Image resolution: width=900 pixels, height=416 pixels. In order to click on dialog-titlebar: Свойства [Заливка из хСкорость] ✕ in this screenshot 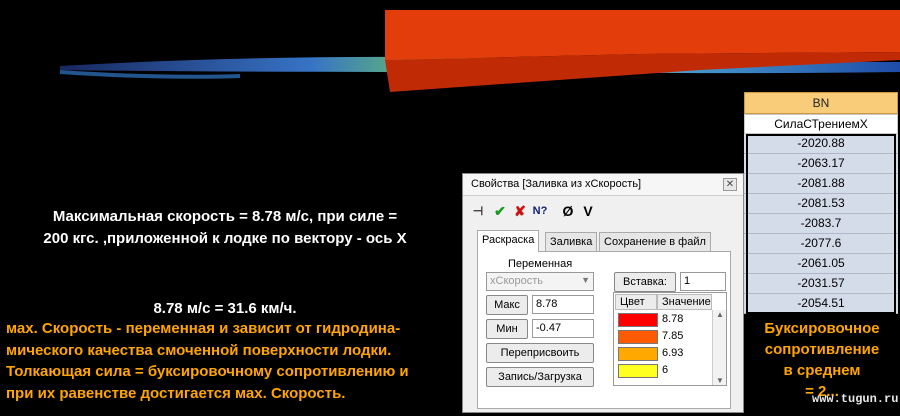, I will do `click(603, 185)`.